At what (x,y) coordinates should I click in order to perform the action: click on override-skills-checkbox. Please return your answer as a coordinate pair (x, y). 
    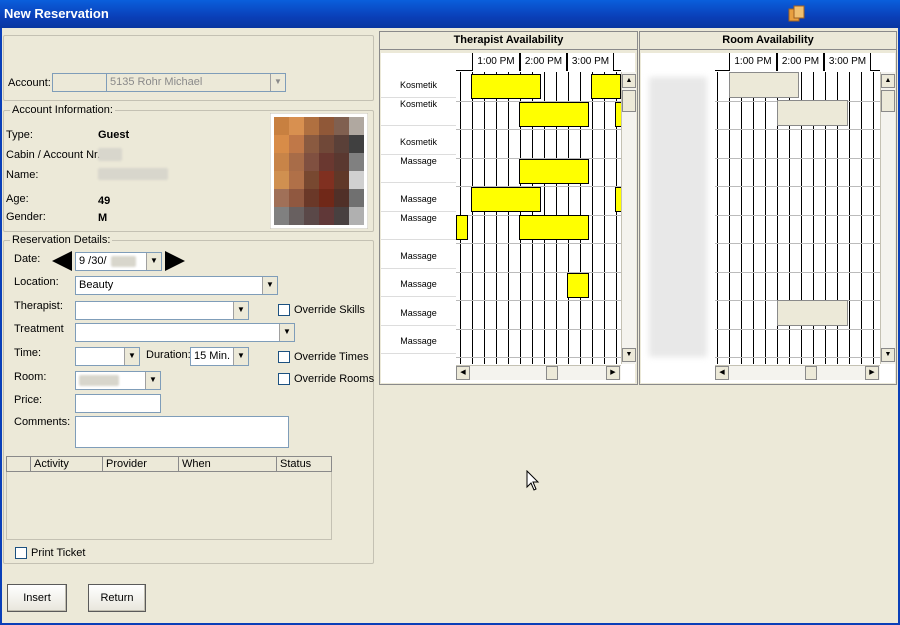
    Looking at the image, I should click on (284, 310).